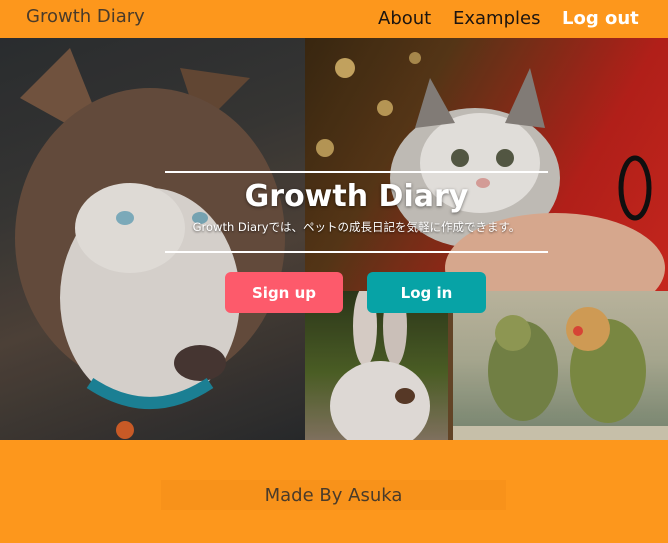 This screenshot has height=543, width=668. What do you see at coordinates (426, 292) in the screenshot?
I see `login-button: Log in` at bounding box center [426, 292].